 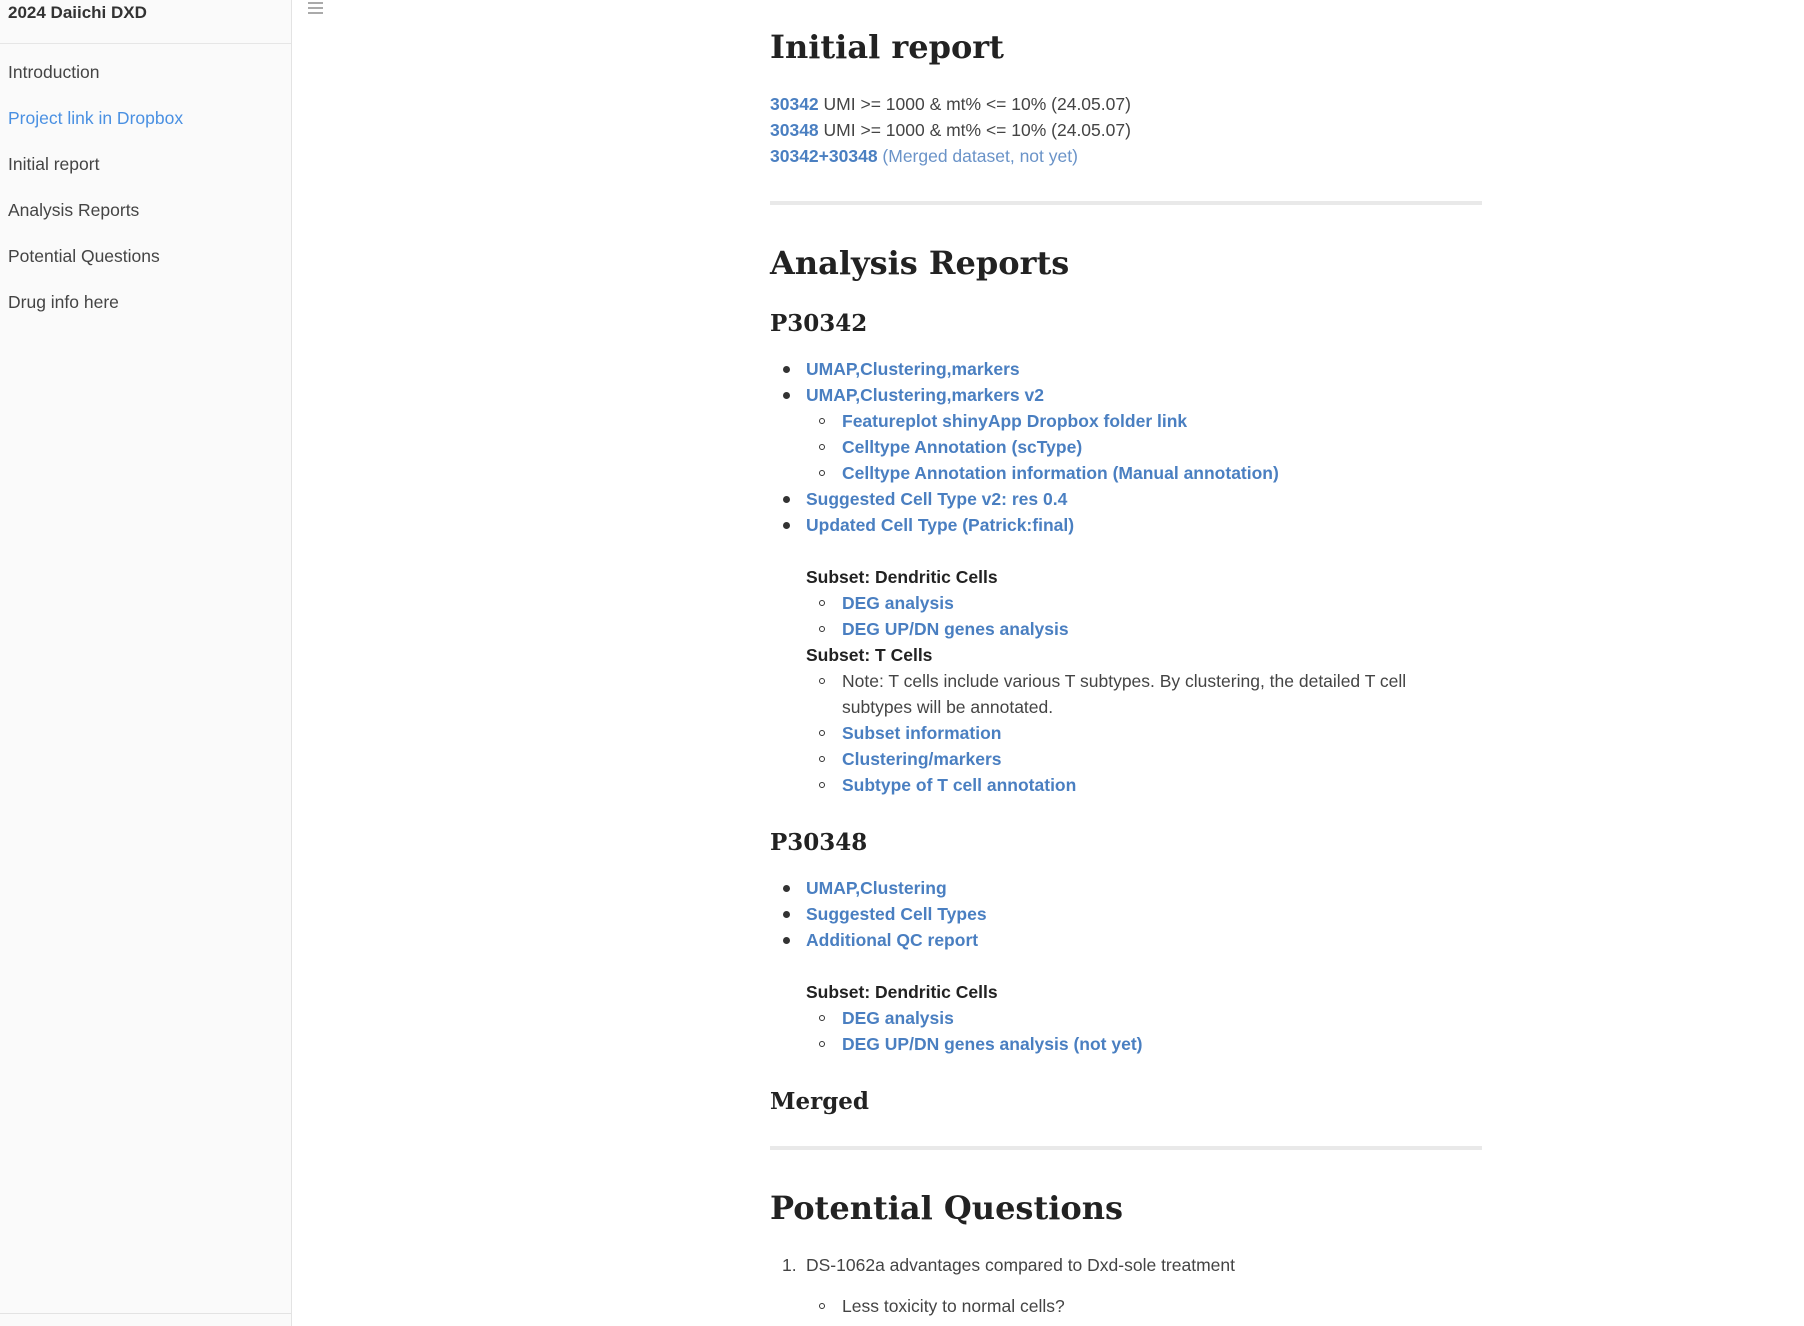 What do you see at coordinates (145, 118) in the screenshot?
I see `sidebar-item-dropbox-link: Project link in Dropbox` at bounding box center [145, 118].